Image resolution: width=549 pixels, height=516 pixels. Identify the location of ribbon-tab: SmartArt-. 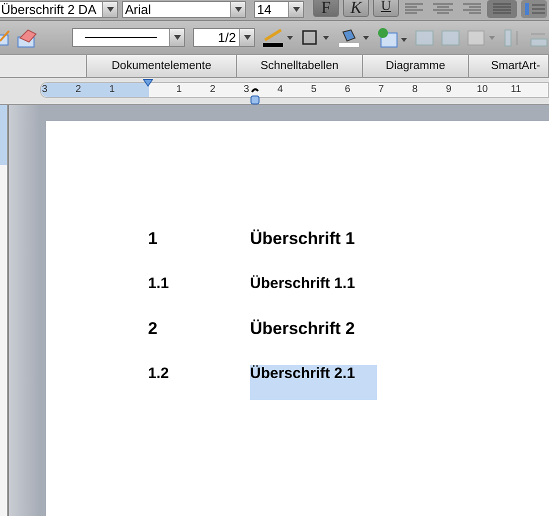
(509, 66).